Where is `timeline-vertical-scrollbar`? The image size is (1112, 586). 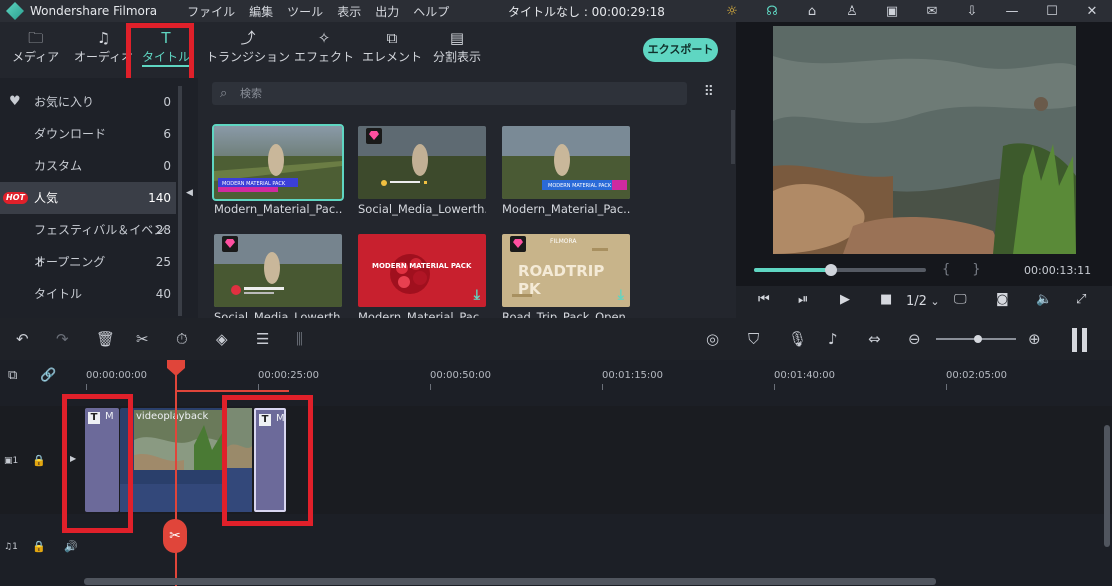 timeline-vertical-scrollbar is located at coordinates (1107, 486).